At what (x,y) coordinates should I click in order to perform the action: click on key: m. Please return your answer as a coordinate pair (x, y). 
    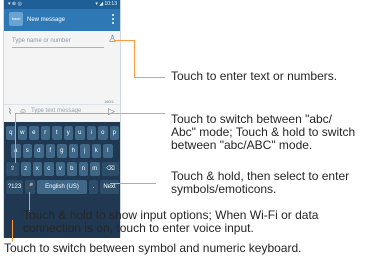
    Looking at the image, I should click on (95, 169).